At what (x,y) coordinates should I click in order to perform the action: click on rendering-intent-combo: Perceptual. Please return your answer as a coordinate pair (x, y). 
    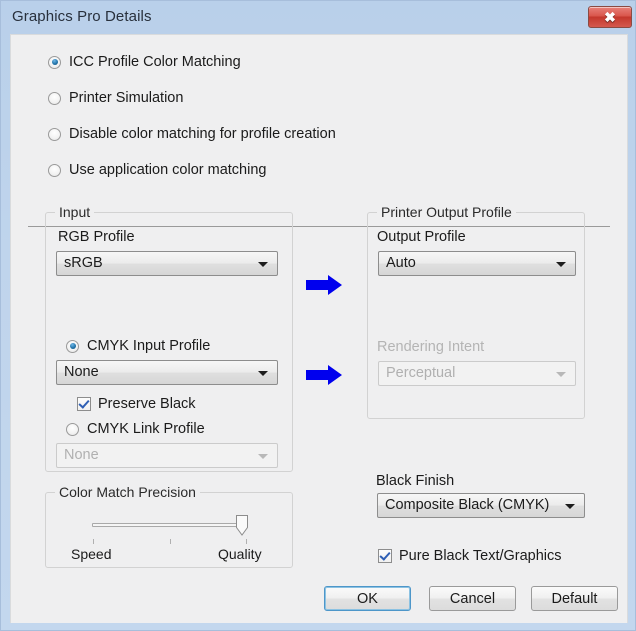
    Looking at the image, I should click on (477, 373).